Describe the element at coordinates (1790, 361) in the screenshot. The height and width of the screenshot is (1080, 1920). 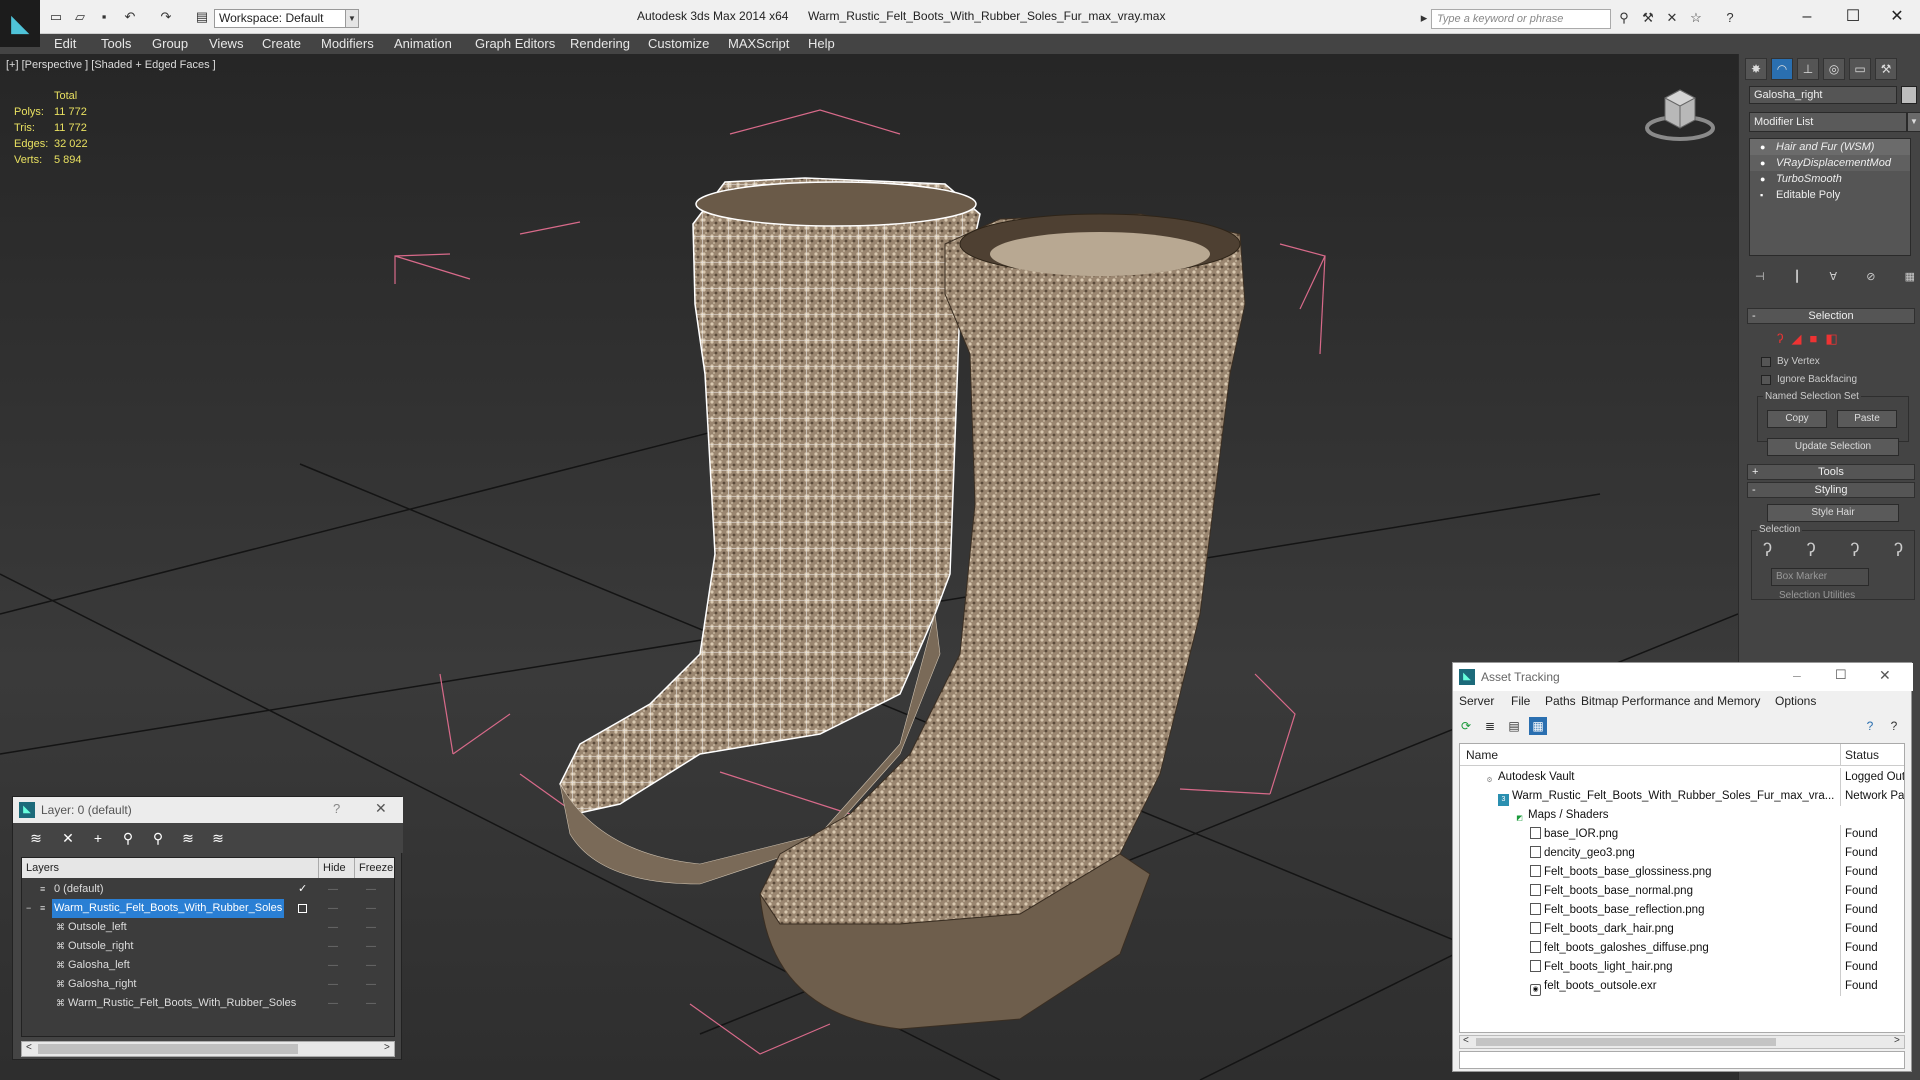
I see `by-vertex-checkbox: By Vertex` at that location.